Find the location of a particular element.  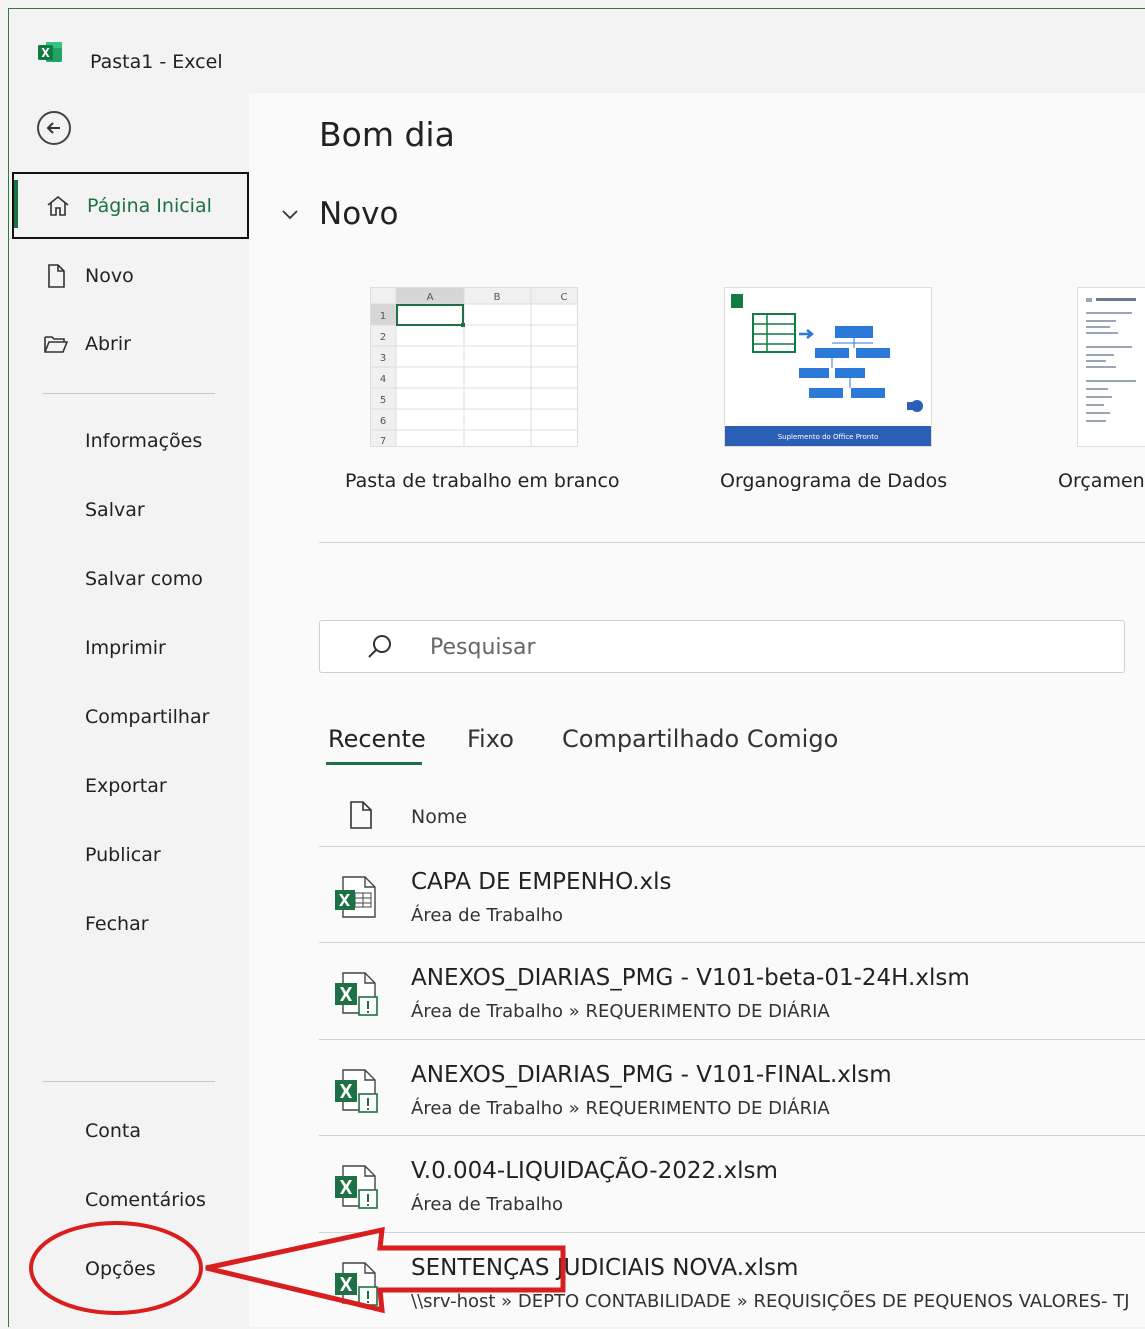

tab-pinned: Fixo is located at coordinates (490, 739).